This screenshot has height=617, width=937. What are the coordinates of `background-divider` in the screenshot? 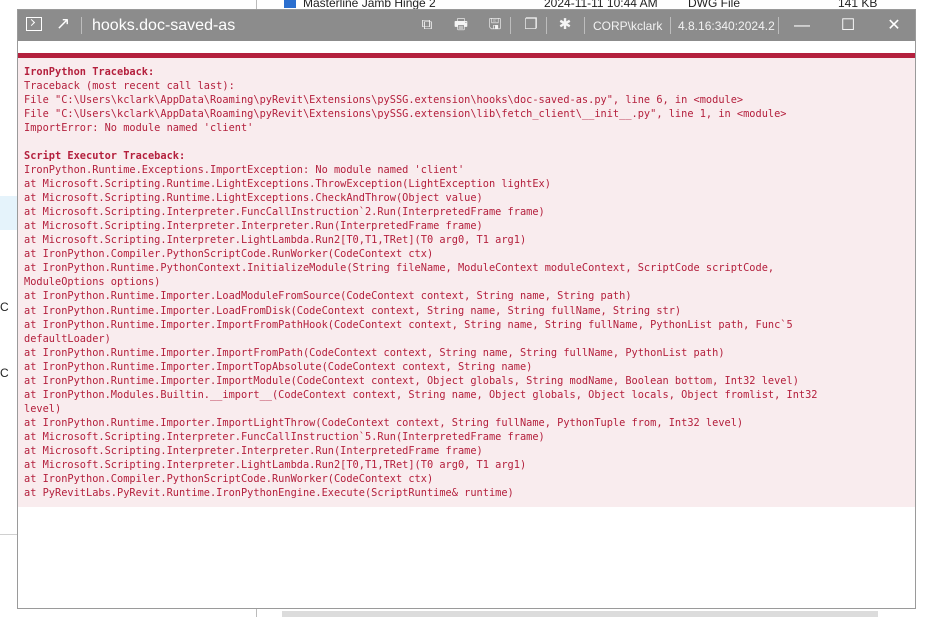 It's located at (8, 534).